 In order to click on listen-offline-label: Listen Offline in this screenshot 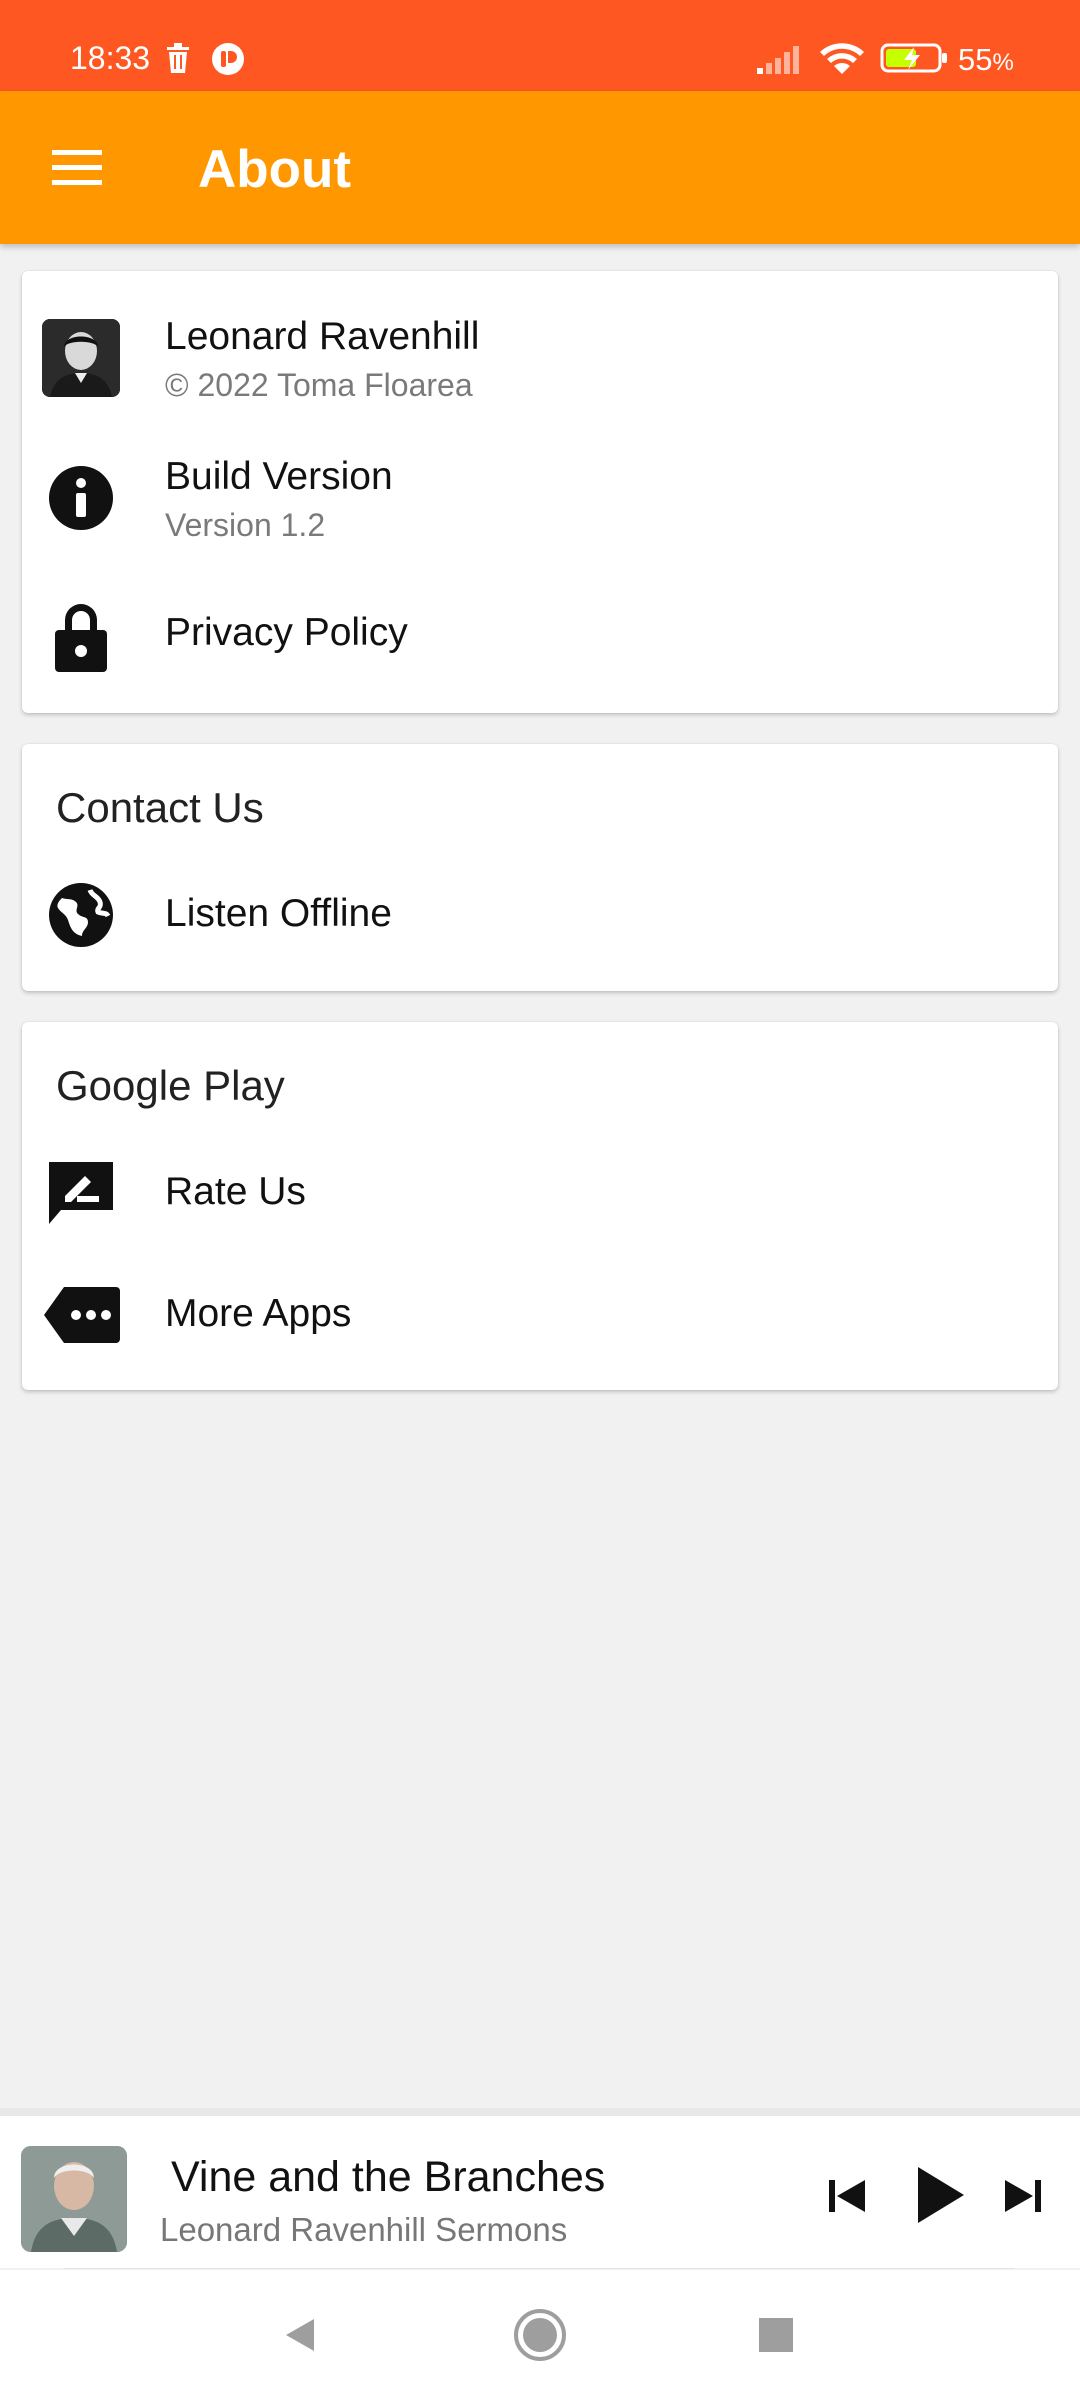, I will do `click(278, 913)`.